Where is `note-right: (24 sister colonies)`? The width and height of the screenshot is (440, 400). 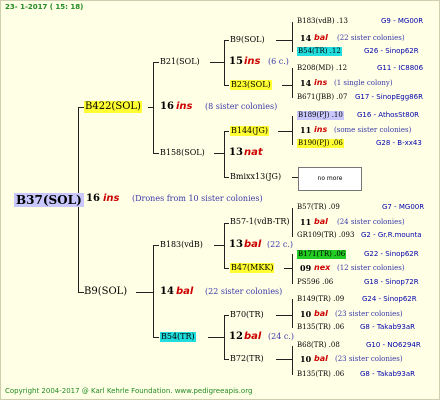 note-right: (24 sister colonies) is located at coordinates (371, 222).